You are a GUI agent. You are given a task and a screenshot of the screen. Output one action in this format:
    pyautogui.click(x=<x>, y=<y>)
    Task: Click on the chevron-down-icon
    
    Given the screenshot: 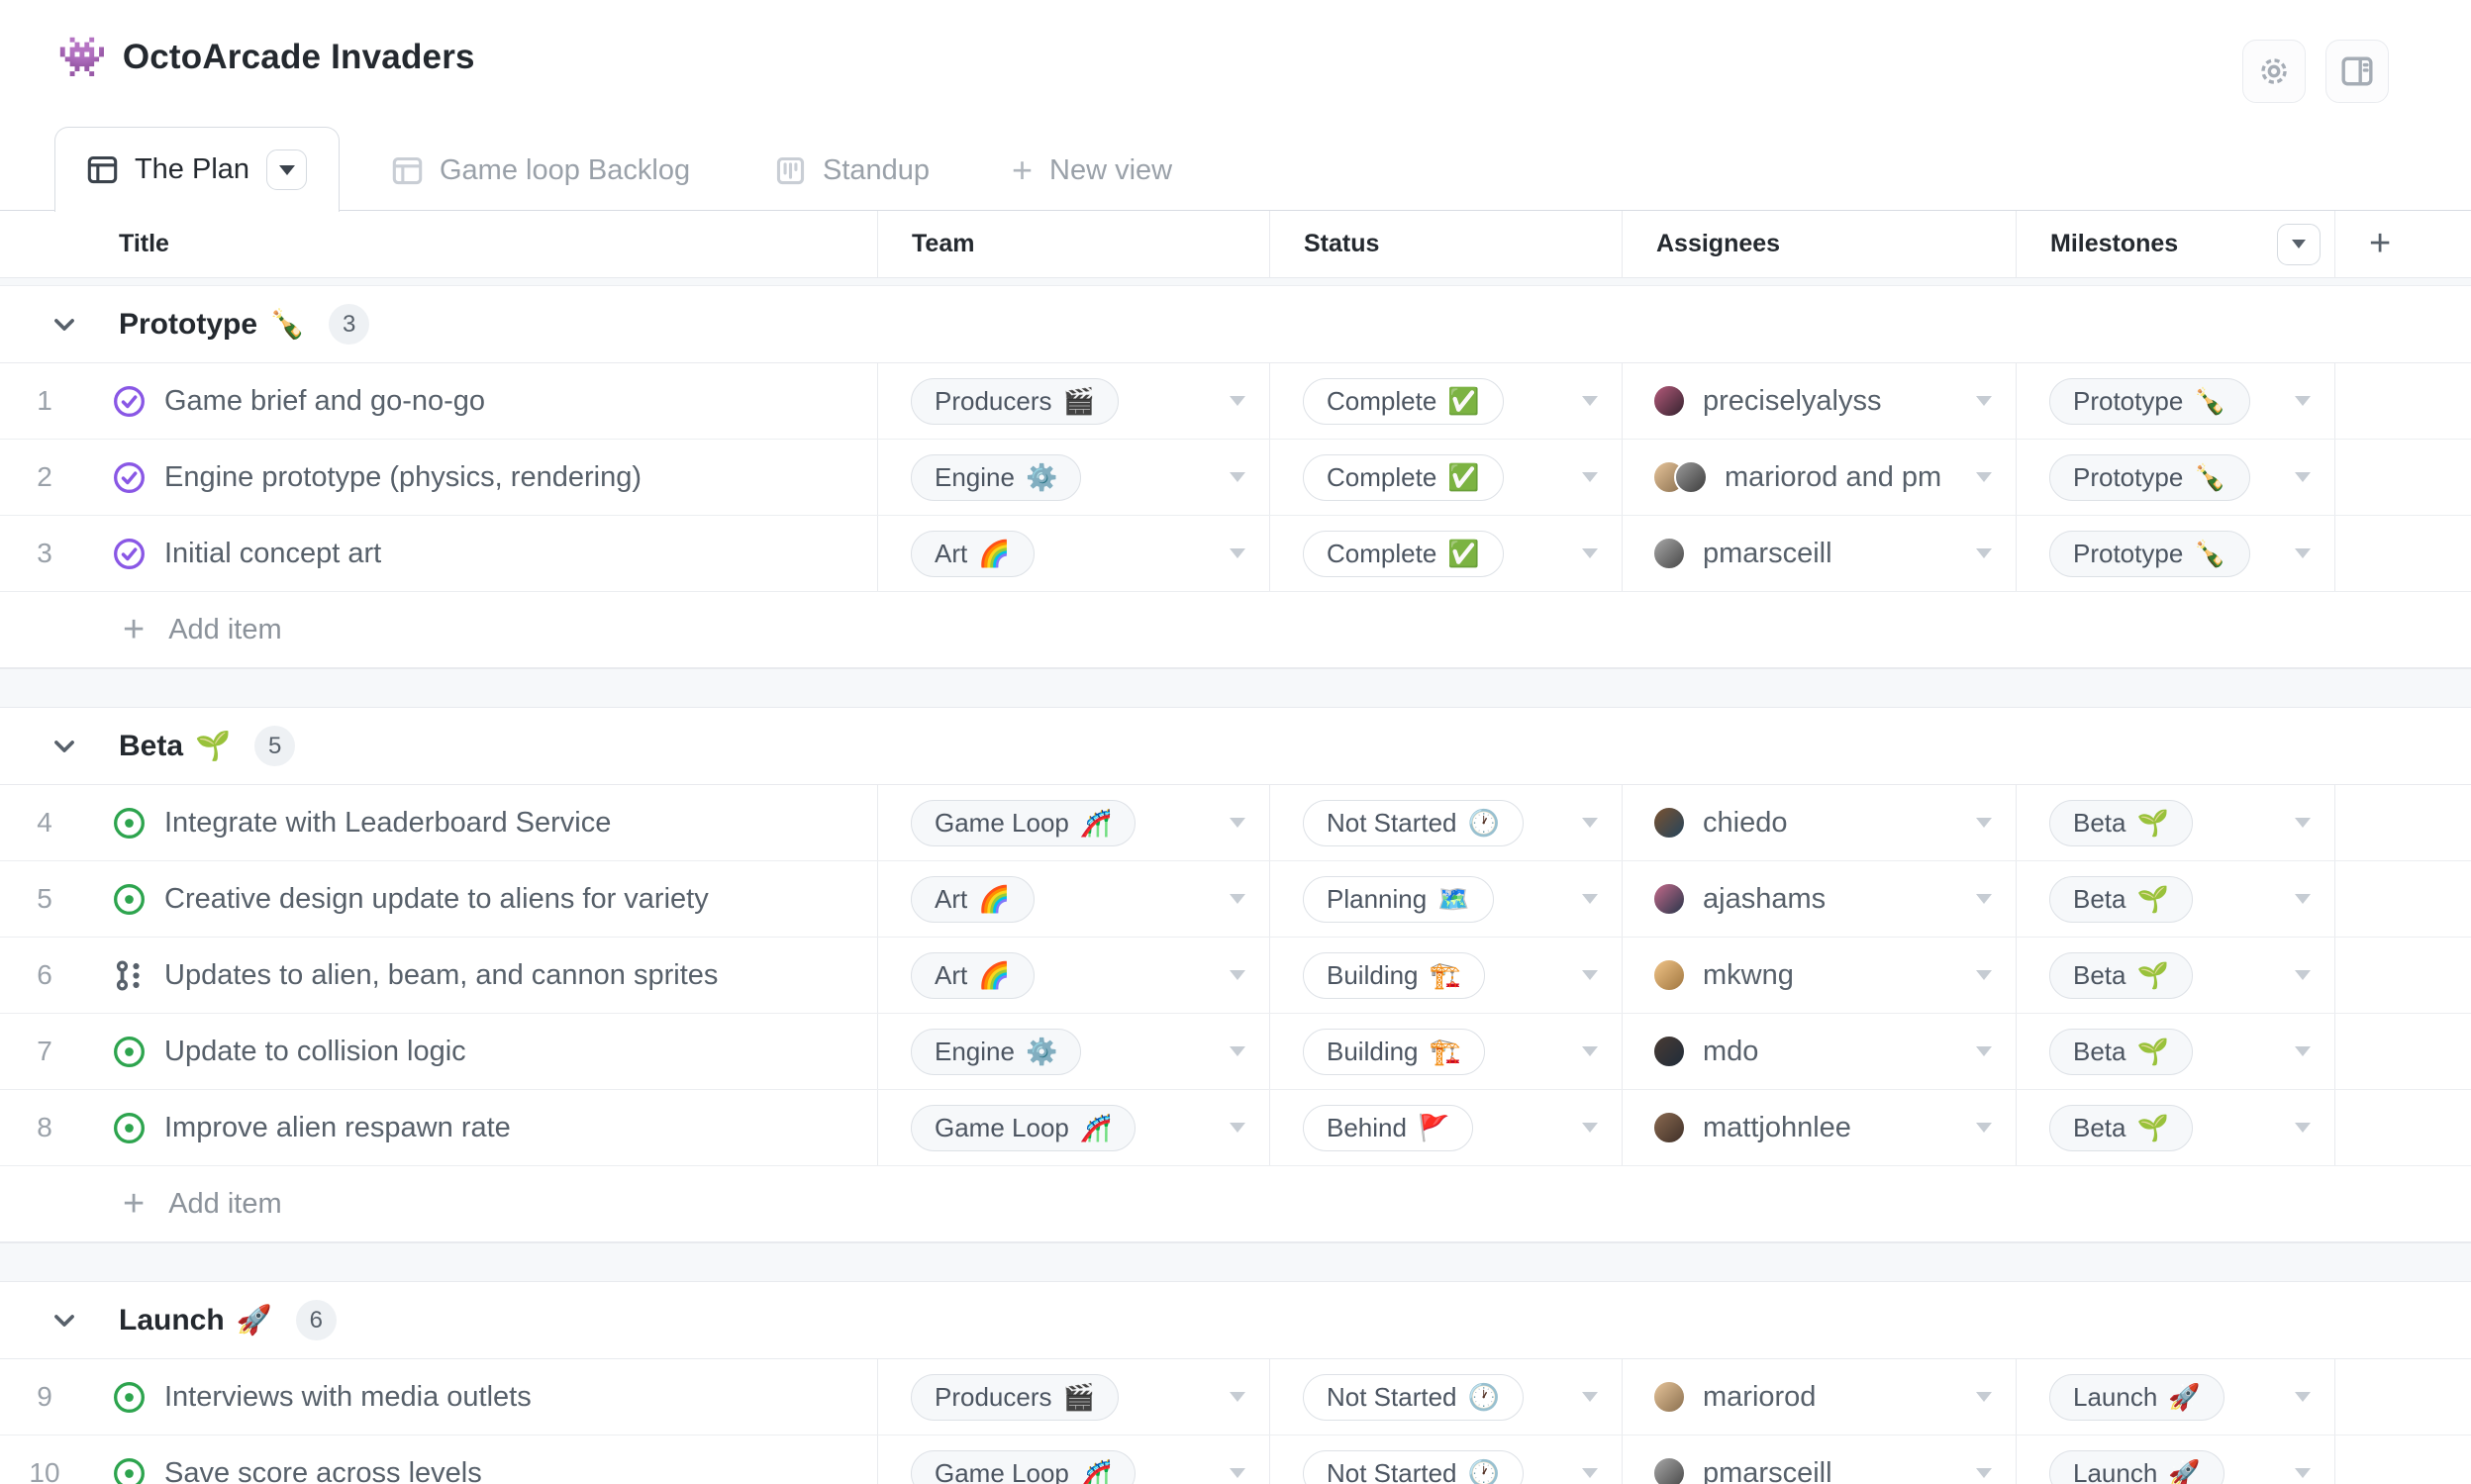 What is the action you would take?
    pyautogui.click(x=64, y=746)
    